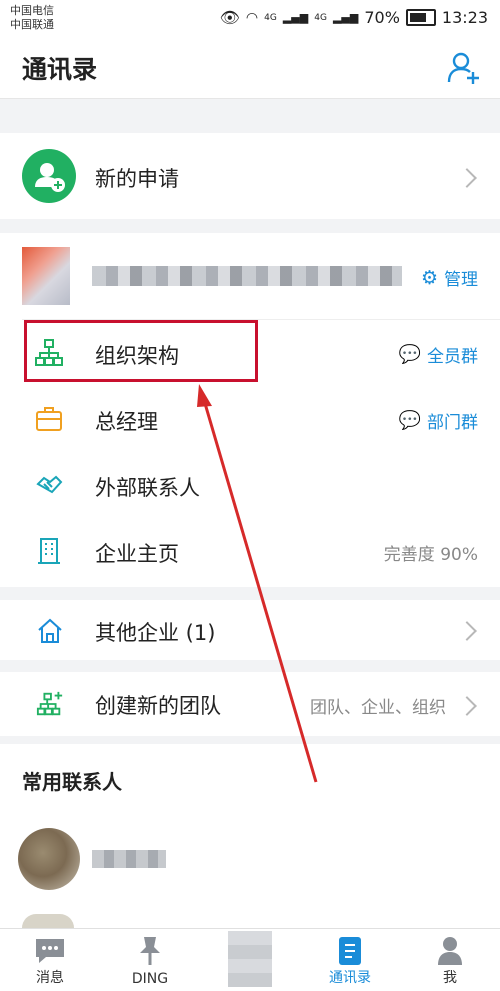 The width and height of the screenshot is (500, 991). I want to click on add-contact-icon, so click(464, 68).